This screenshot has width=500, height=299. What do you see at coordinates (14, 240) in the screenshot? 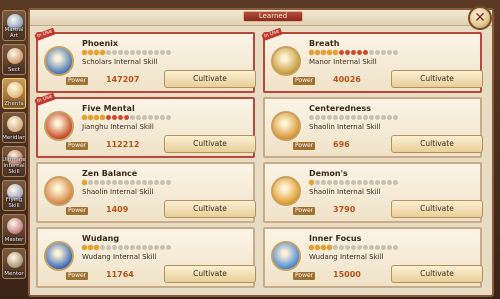
I see `sidebar-item-label: Master` at bounding box center [14, 240].